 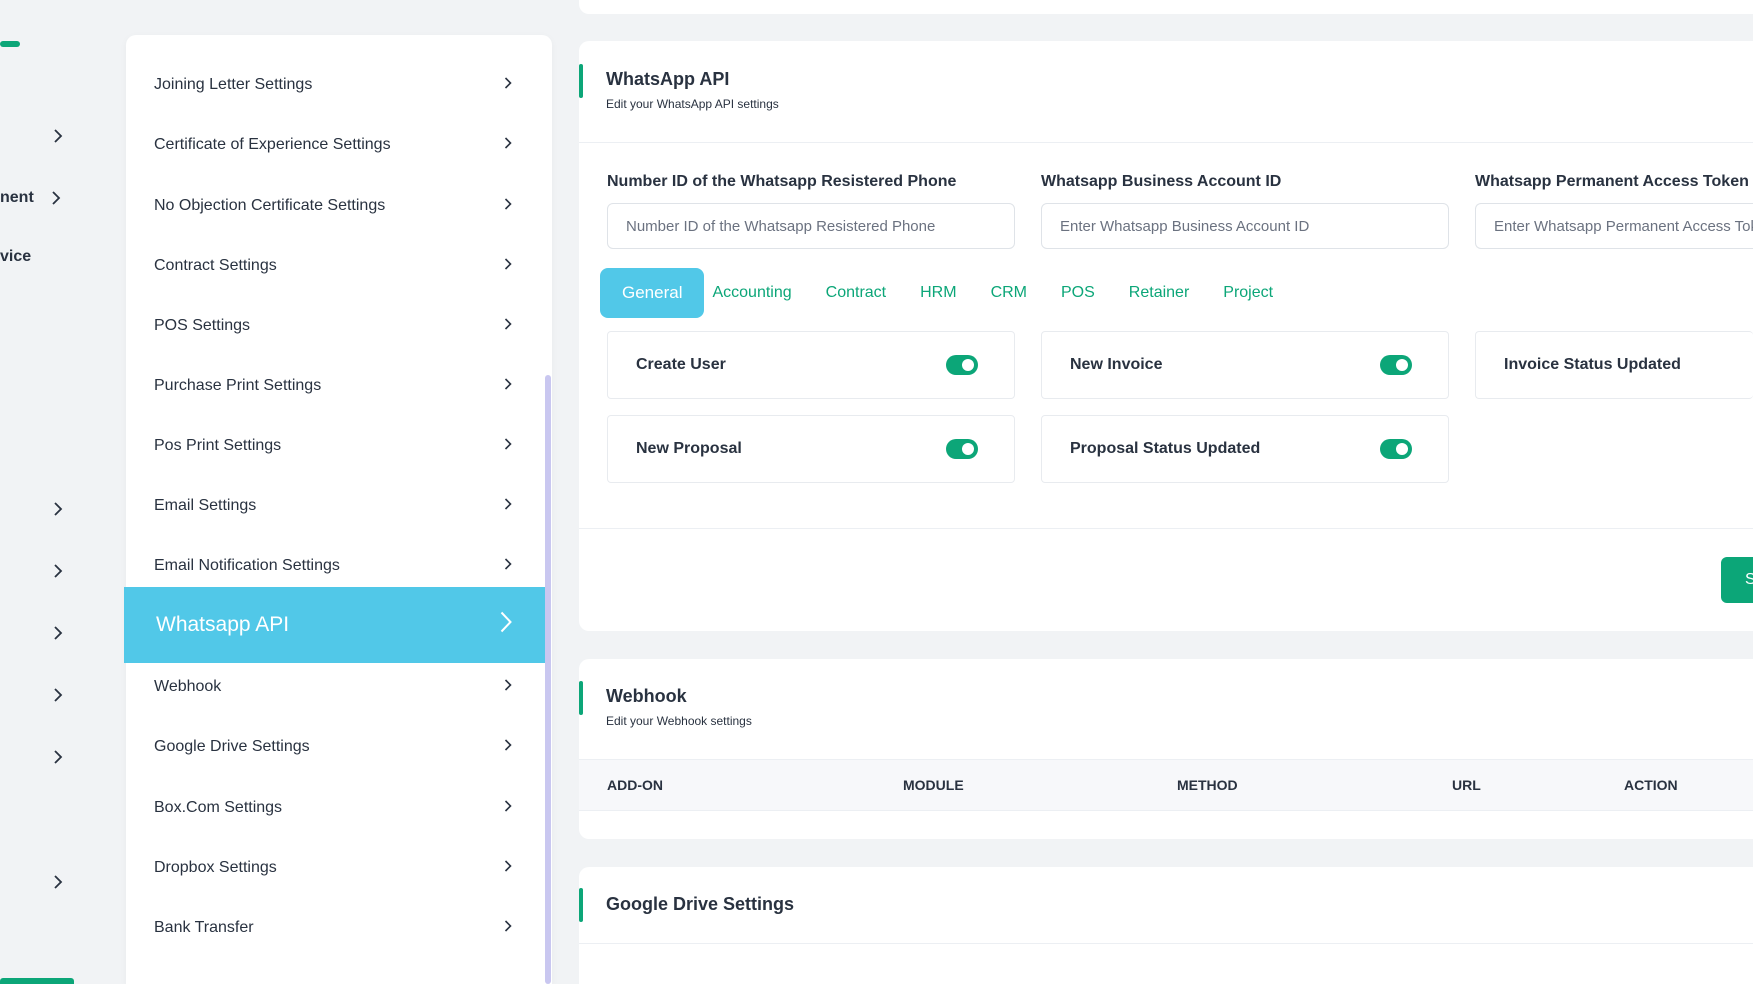 What do you see at coordinates (938, 293) in the screenshot?
I see `tab-hrm: HRM` at bounding box center [938, 293].